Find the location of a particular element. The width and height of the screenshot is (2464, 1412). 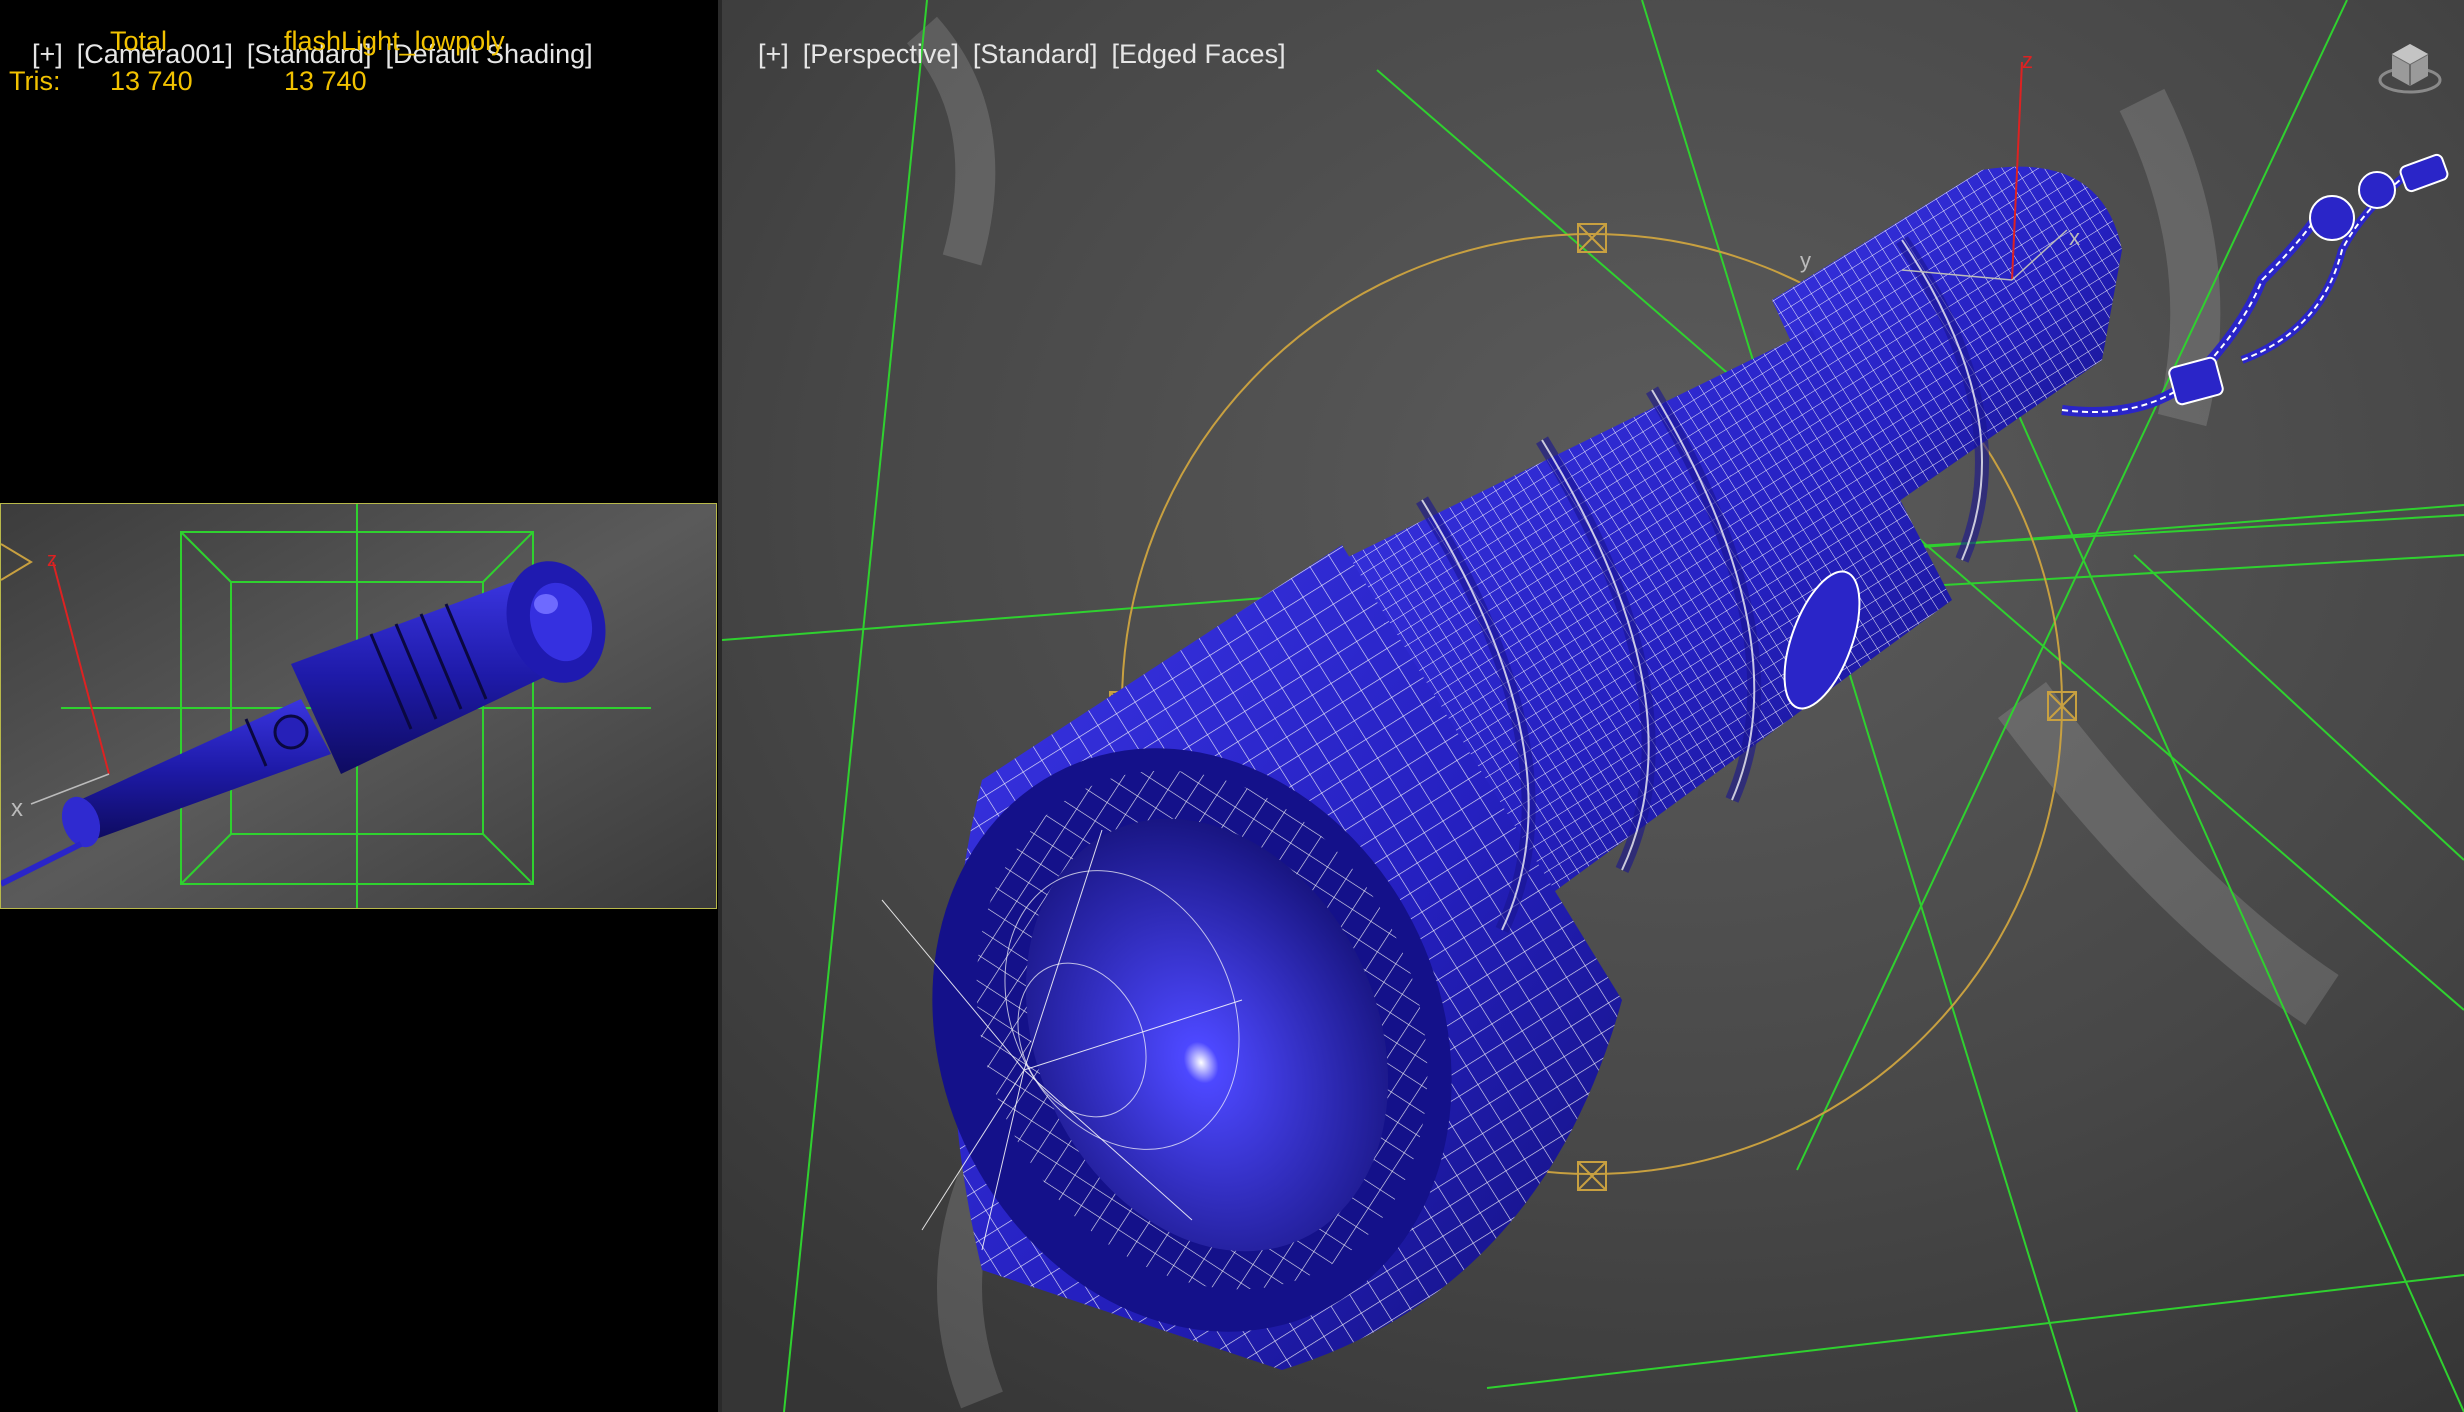

stats-row-tris: Tris: is located at coordinates (35, 81).